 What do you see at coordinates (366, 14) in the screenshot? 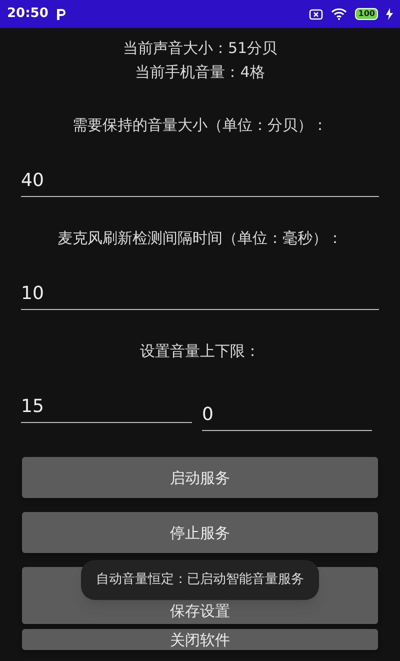
I see `battery-level: 100` at bounding box center [366, 14].